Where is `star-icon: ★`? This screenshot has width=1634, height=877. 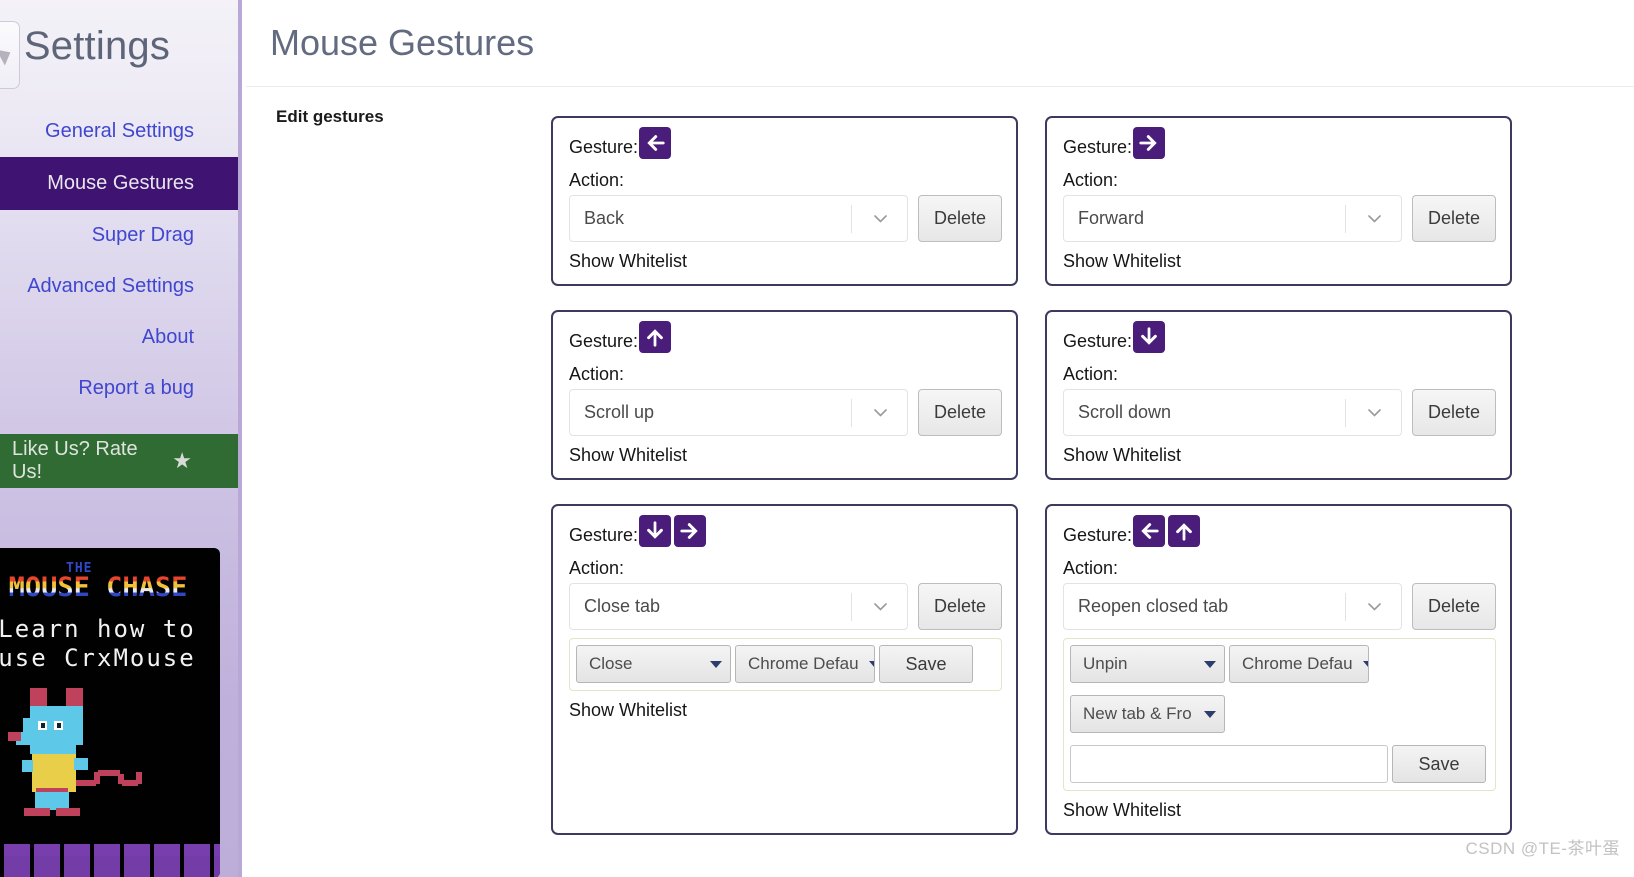
star-icon: ★ is located at coordinates (182, 460).